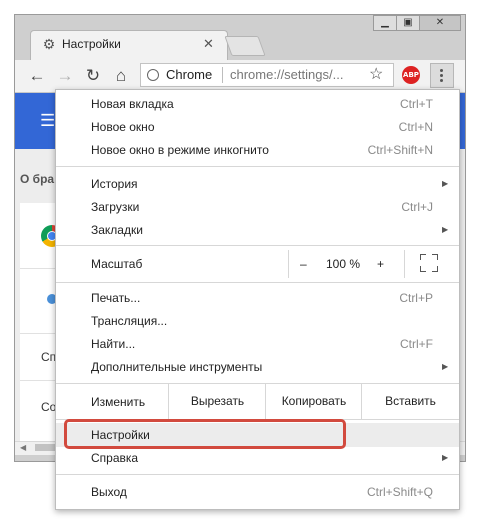  I want to click on menu-item-history: История, so click(114, 184).